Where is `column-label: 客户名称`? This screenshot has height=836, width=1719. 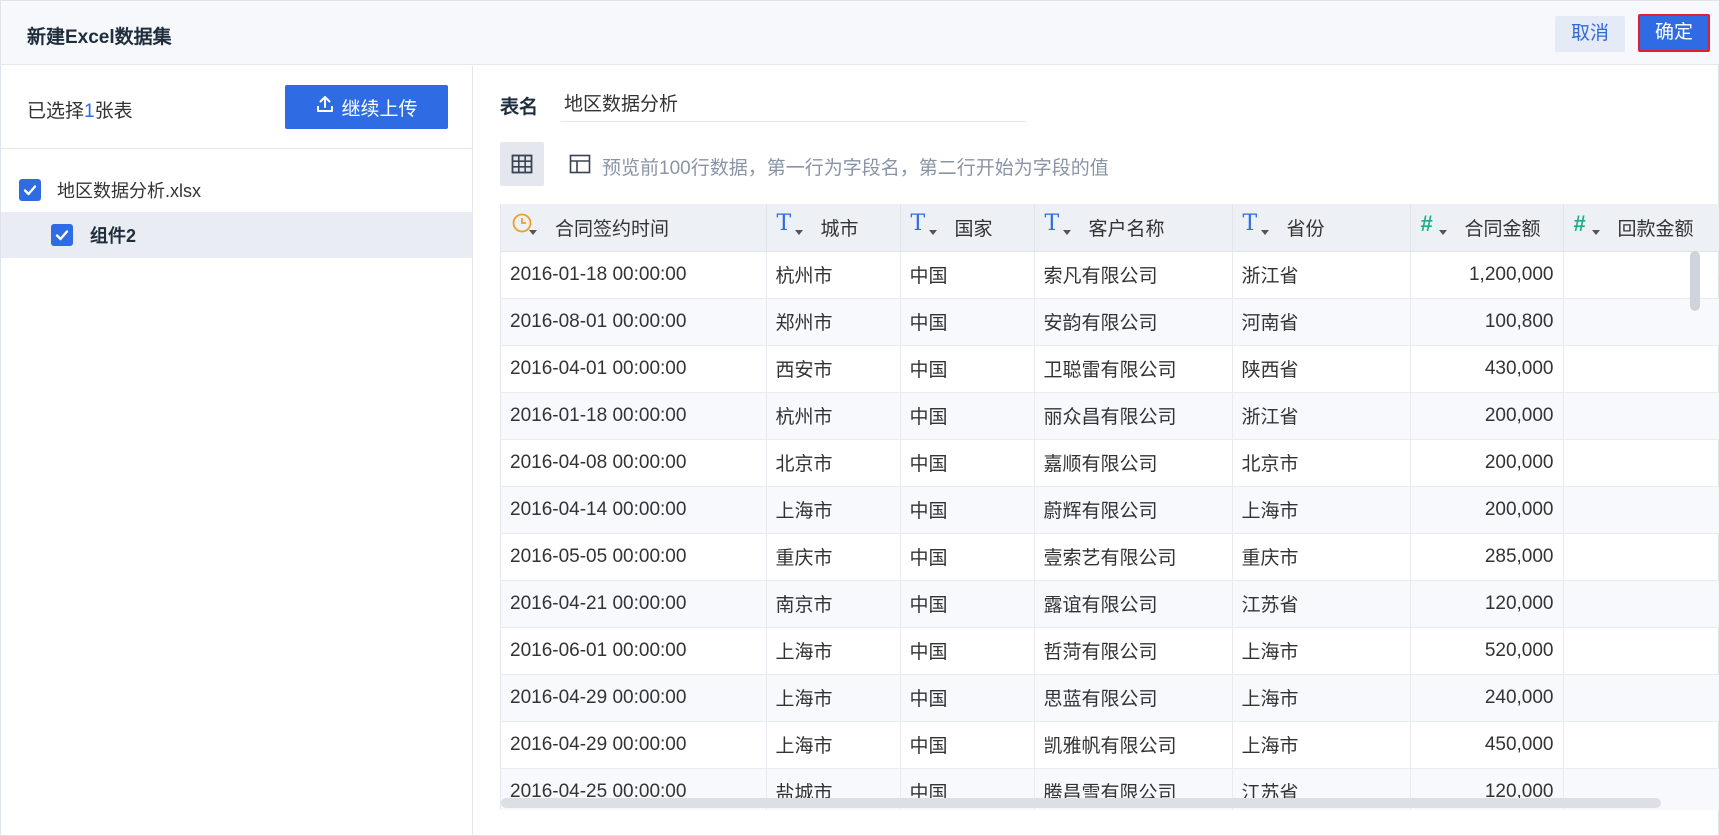
column-label: 客户名称 is located at coordinates (1126, 229).